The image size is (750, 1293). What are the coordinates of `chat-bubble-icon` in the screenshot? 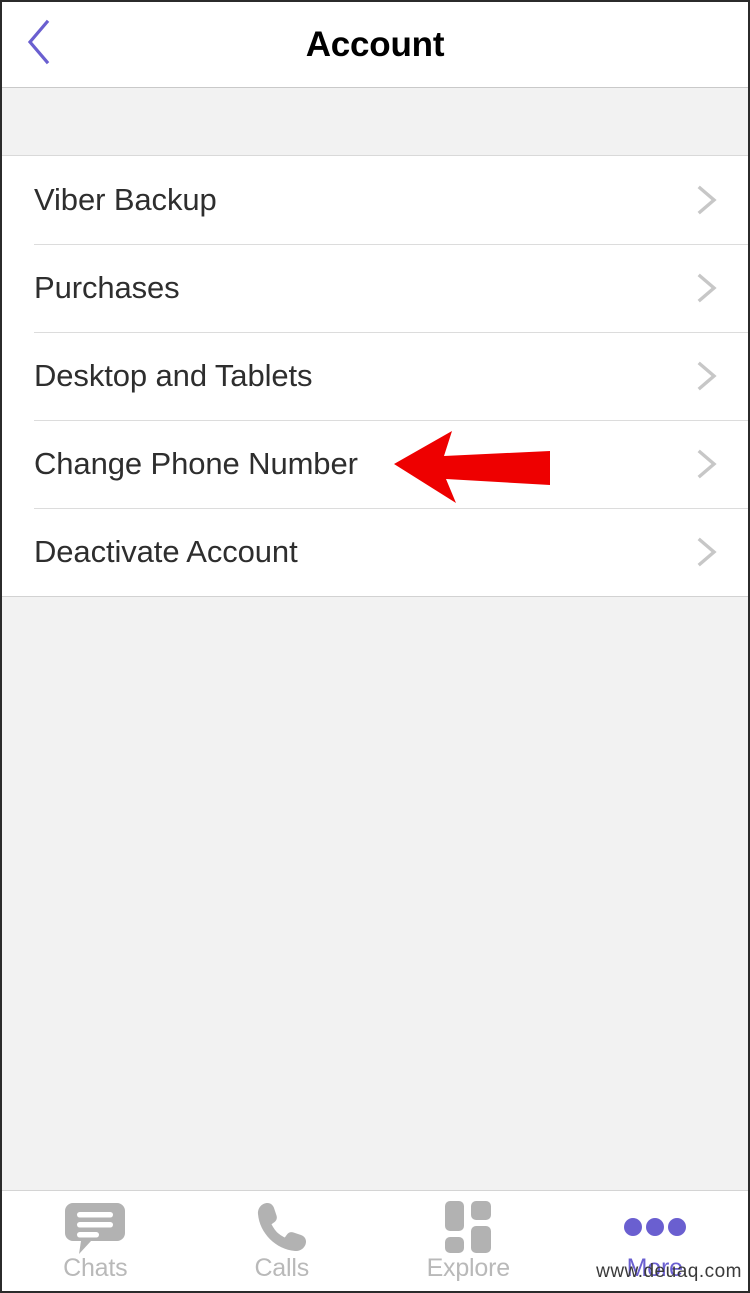 It's located at (95, 1228).